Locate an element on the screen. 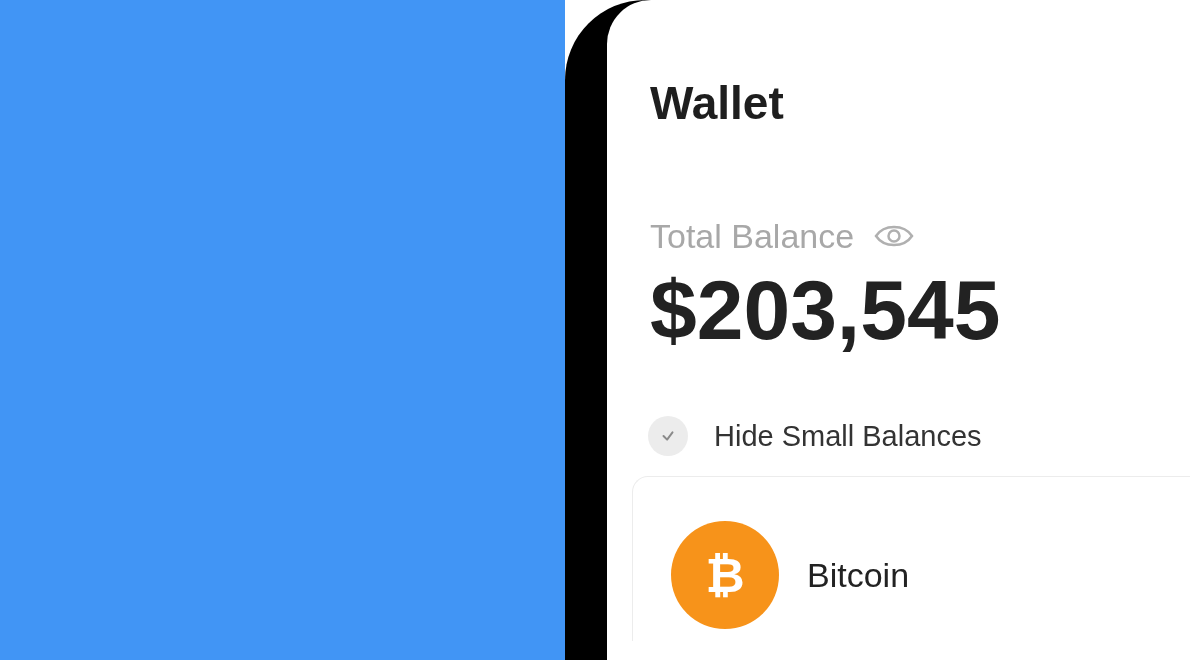  balance-label: Total Balance is located at coordinates (752, 236).